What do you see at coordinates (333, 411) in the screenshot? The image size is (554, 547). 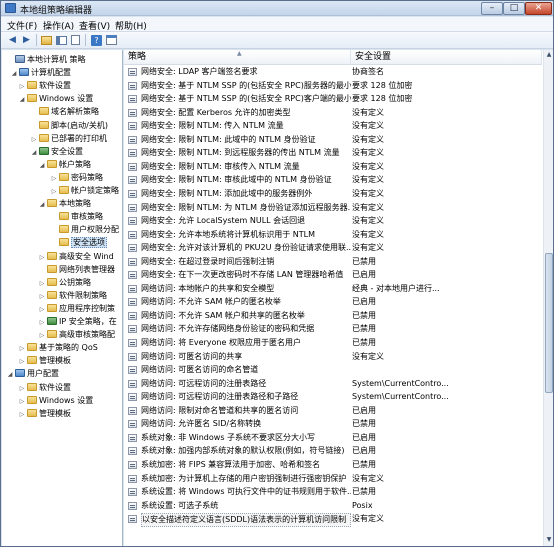 I see `table-row: 网络访问: 限制对命名管道和共享的匿名访问 已启用` at bounding box center [333, 411].